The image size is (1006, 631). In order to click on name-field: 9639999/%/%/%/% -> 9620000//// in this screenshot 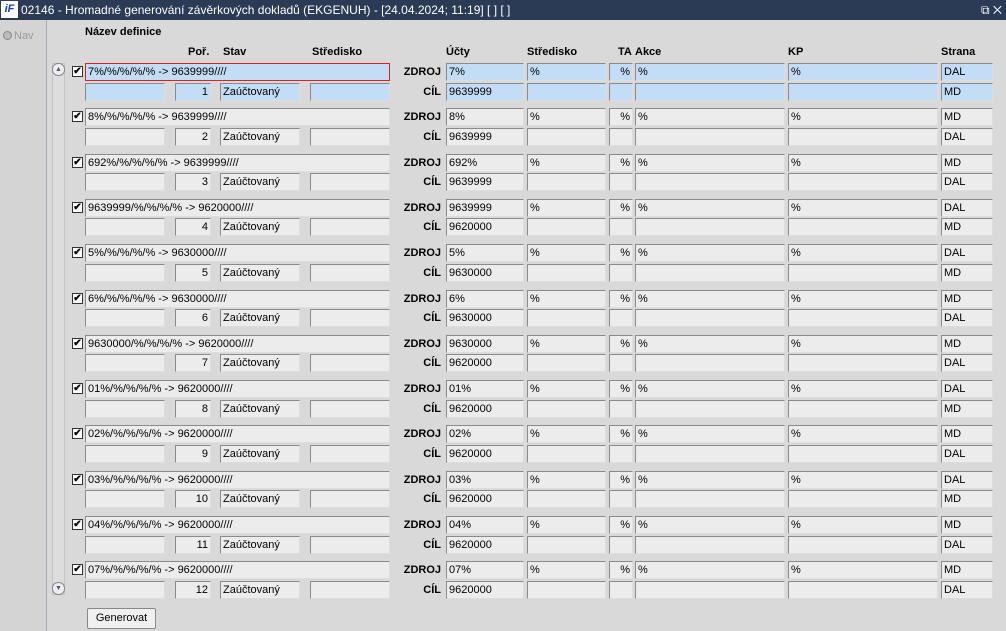, I will do `click(237, 207)`.